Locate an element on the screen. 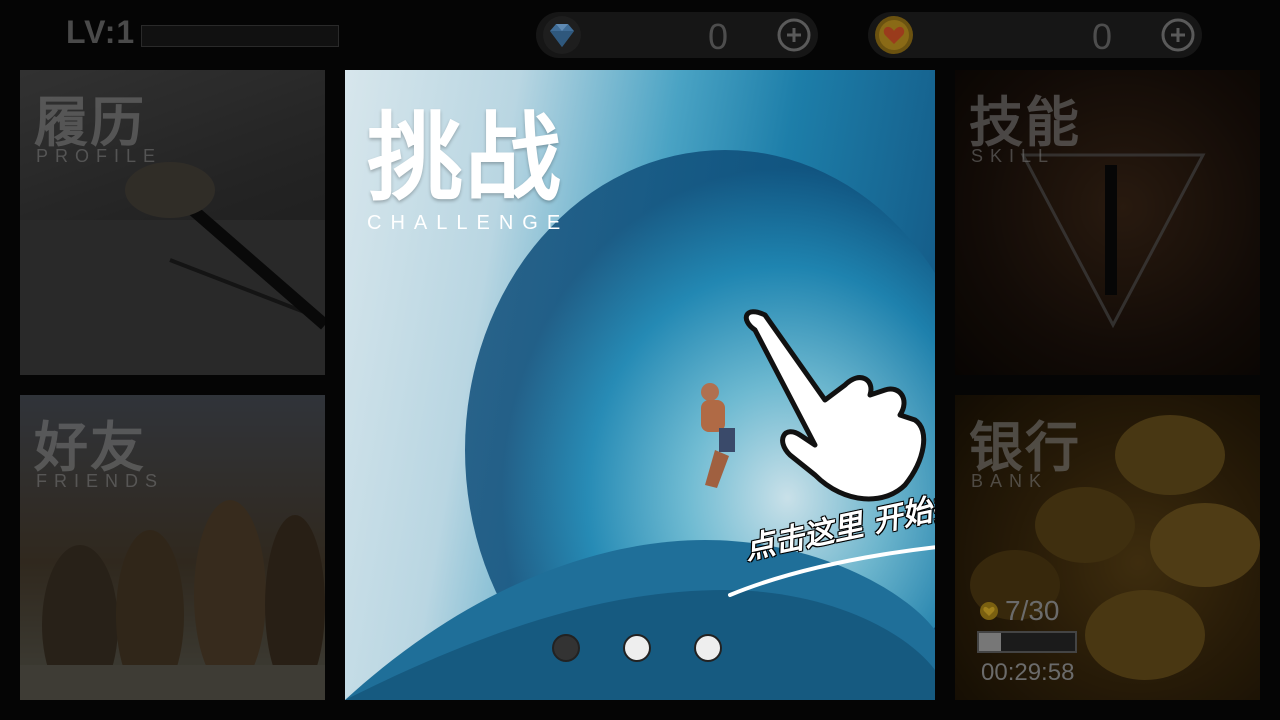 Image resolution: width=1280 pixels, height=720 pixels. xp-bar is located at coordinates (240, 36).